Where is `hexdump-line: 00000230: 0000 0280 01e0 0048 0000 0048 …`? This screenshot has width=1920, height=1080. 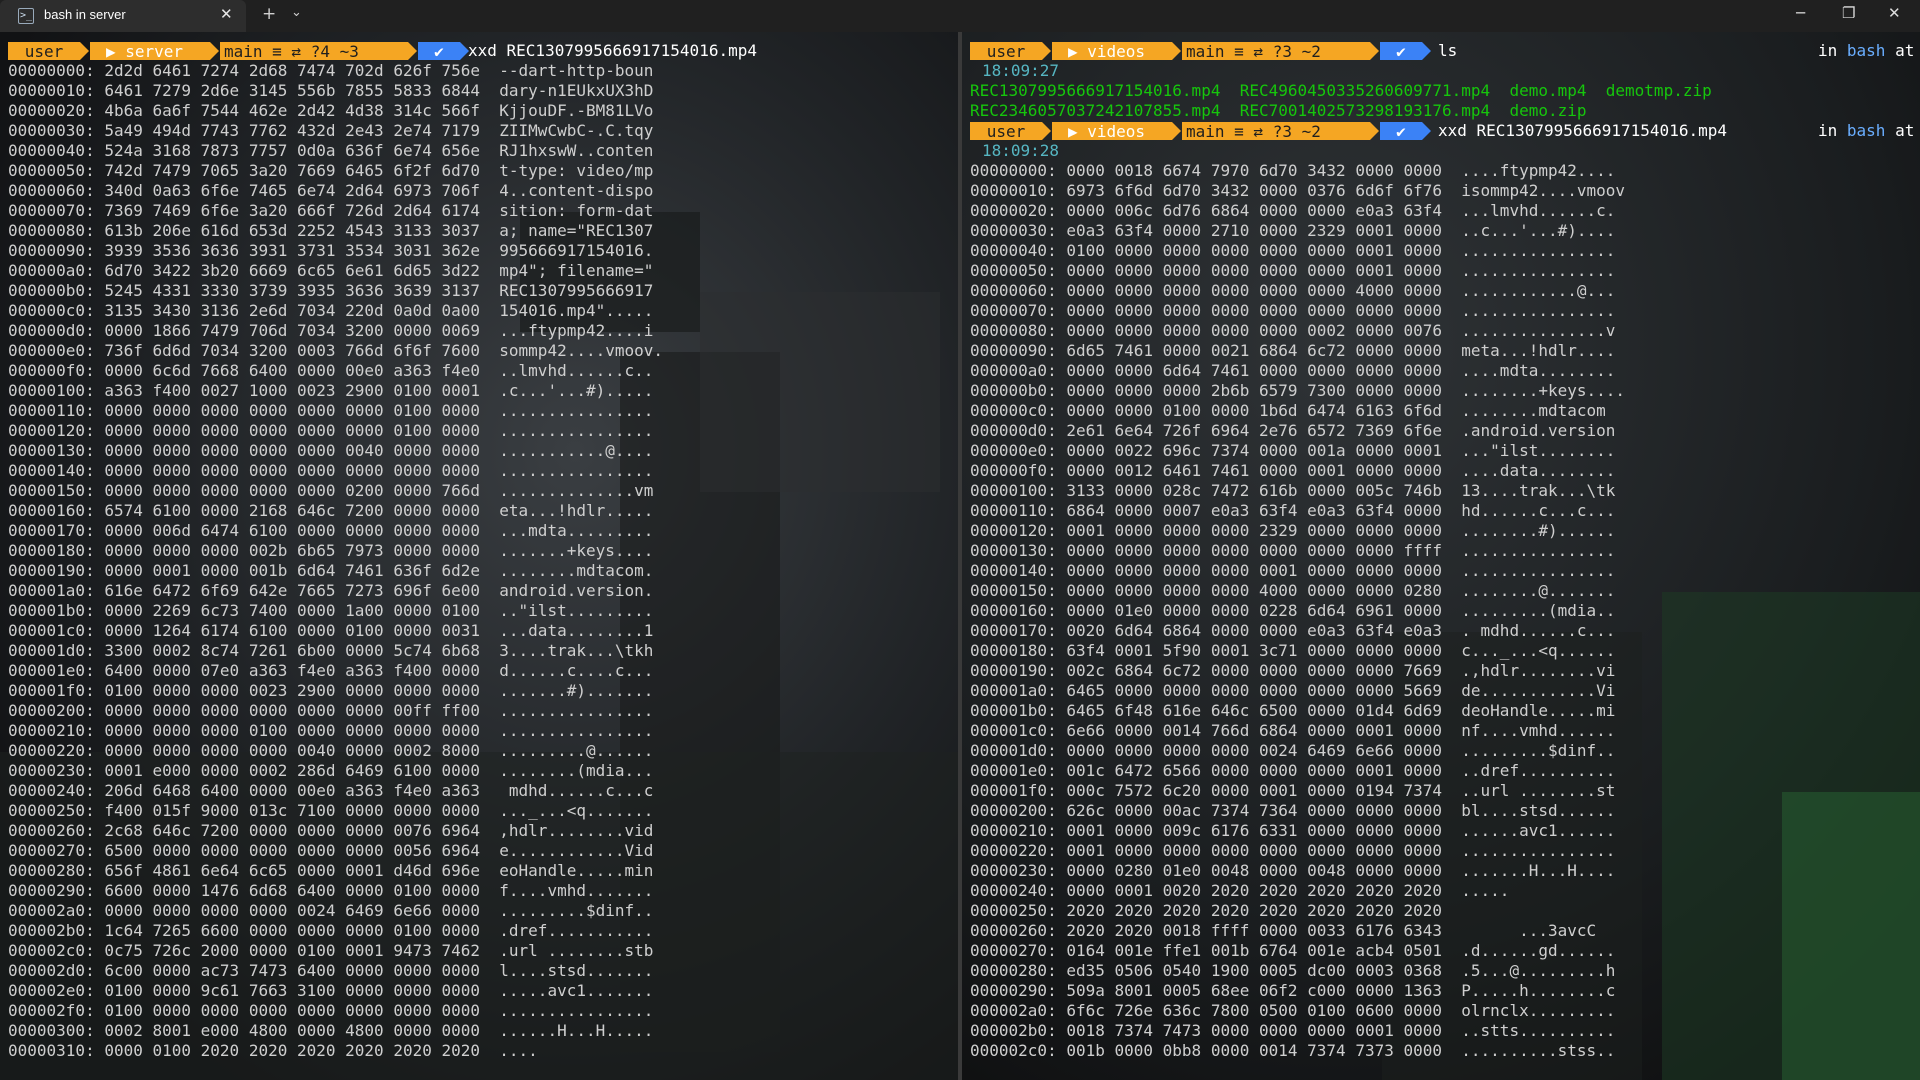
hexdump-line: 00000230: 0000 0280 01e0 0048 0000 0048 … is located at coordinates (1293, 870).